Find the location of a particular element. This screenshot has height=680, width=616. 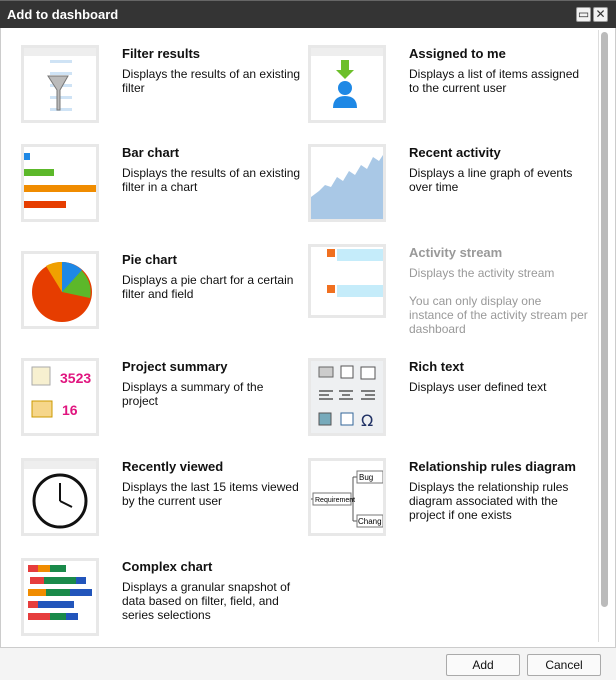

widget-name: Recent activity is located at coordinates (455, 152).